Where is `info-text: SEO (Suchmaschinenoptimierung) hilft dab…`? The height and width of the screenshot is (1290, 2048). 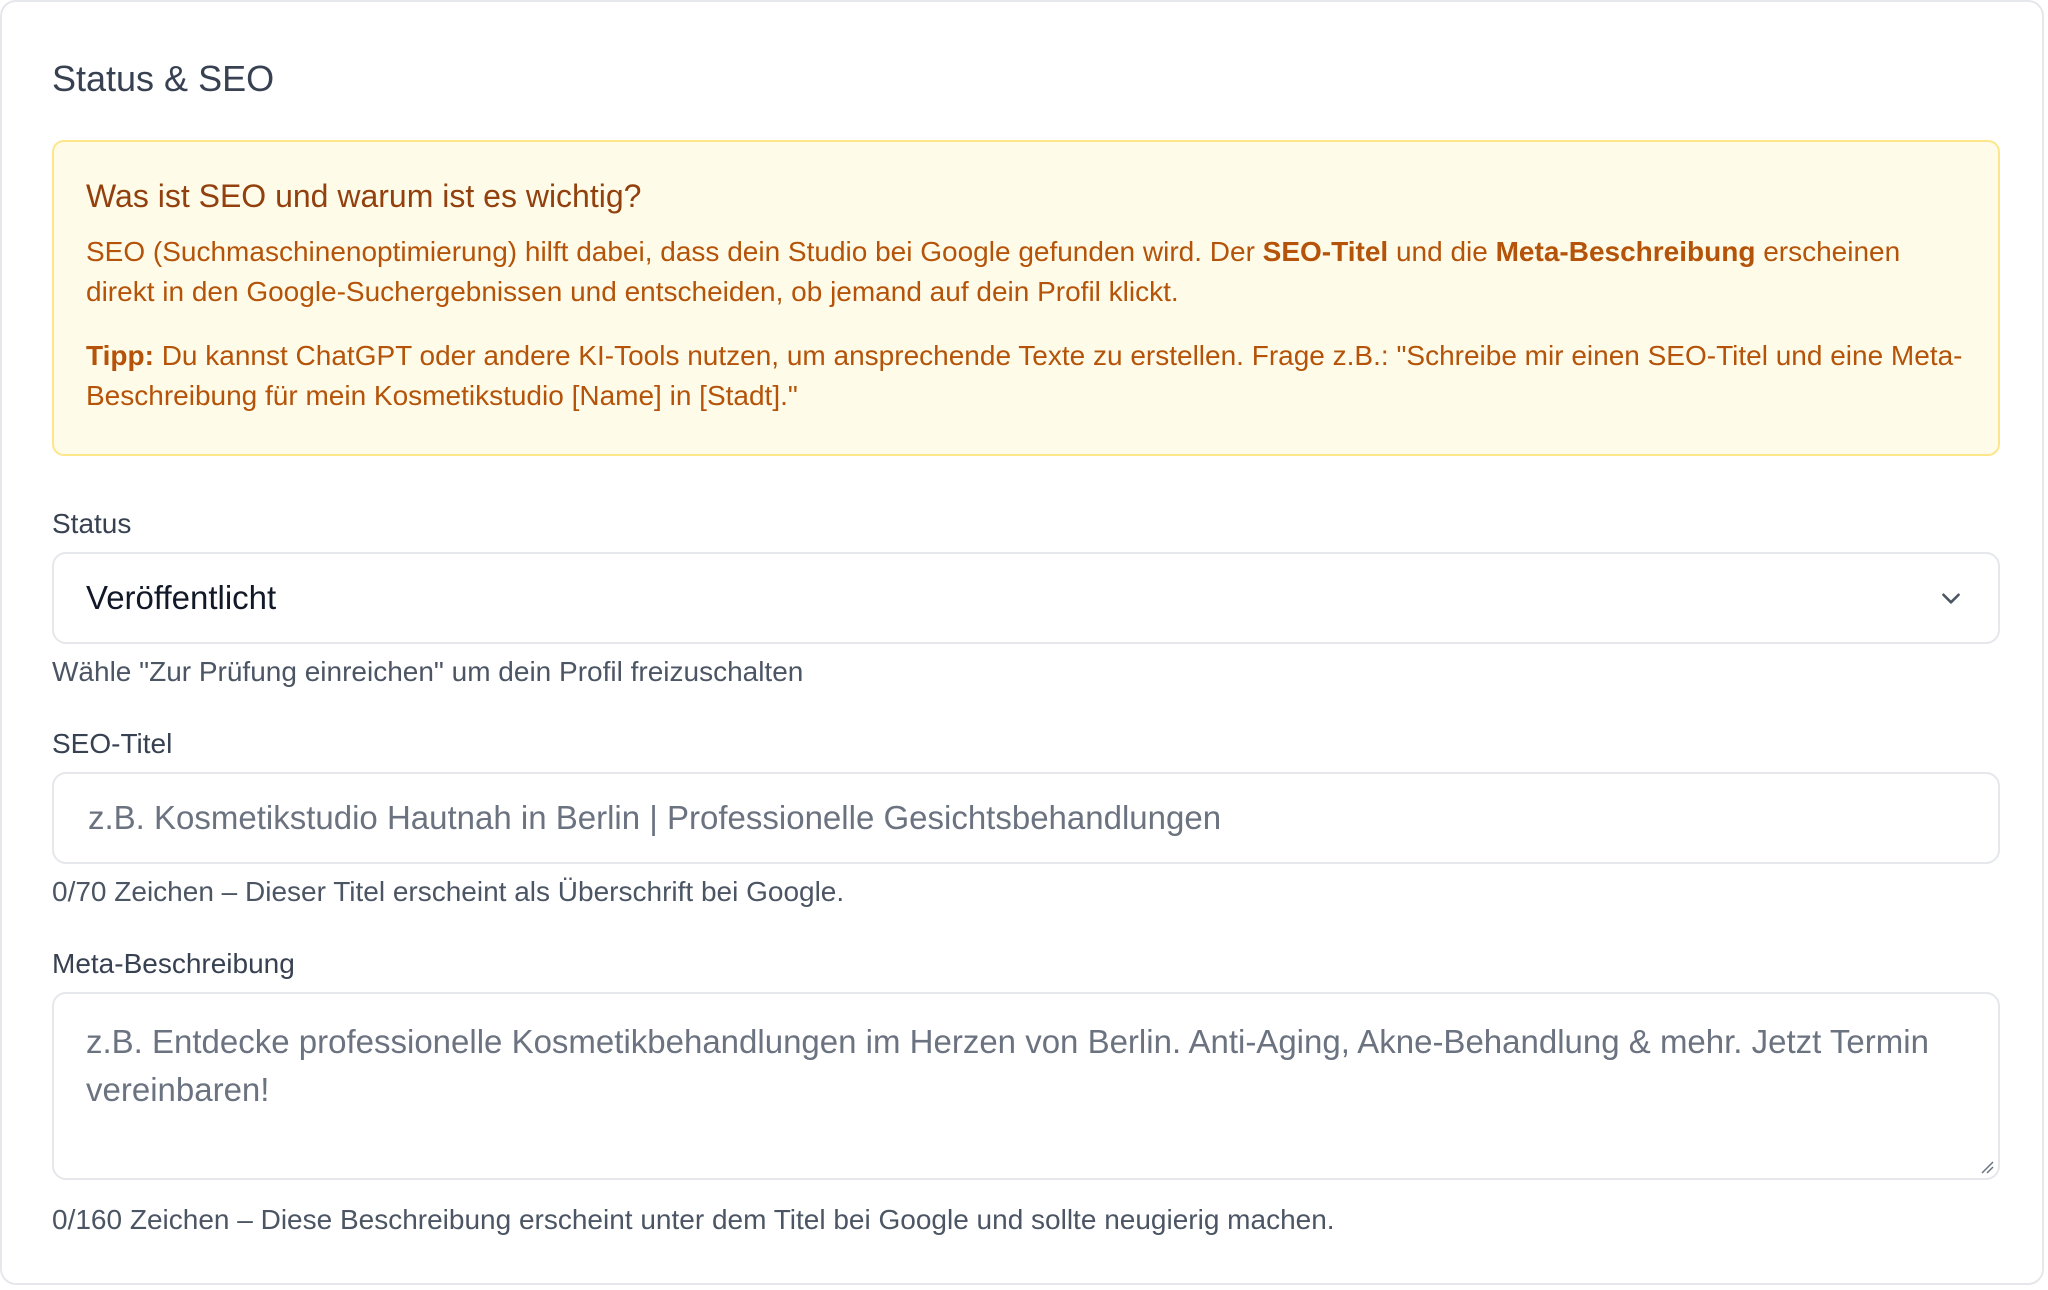 info-text: SEO (Suchmaschinenoptimierung) hilft dab… is located at coordinates (674, 251).